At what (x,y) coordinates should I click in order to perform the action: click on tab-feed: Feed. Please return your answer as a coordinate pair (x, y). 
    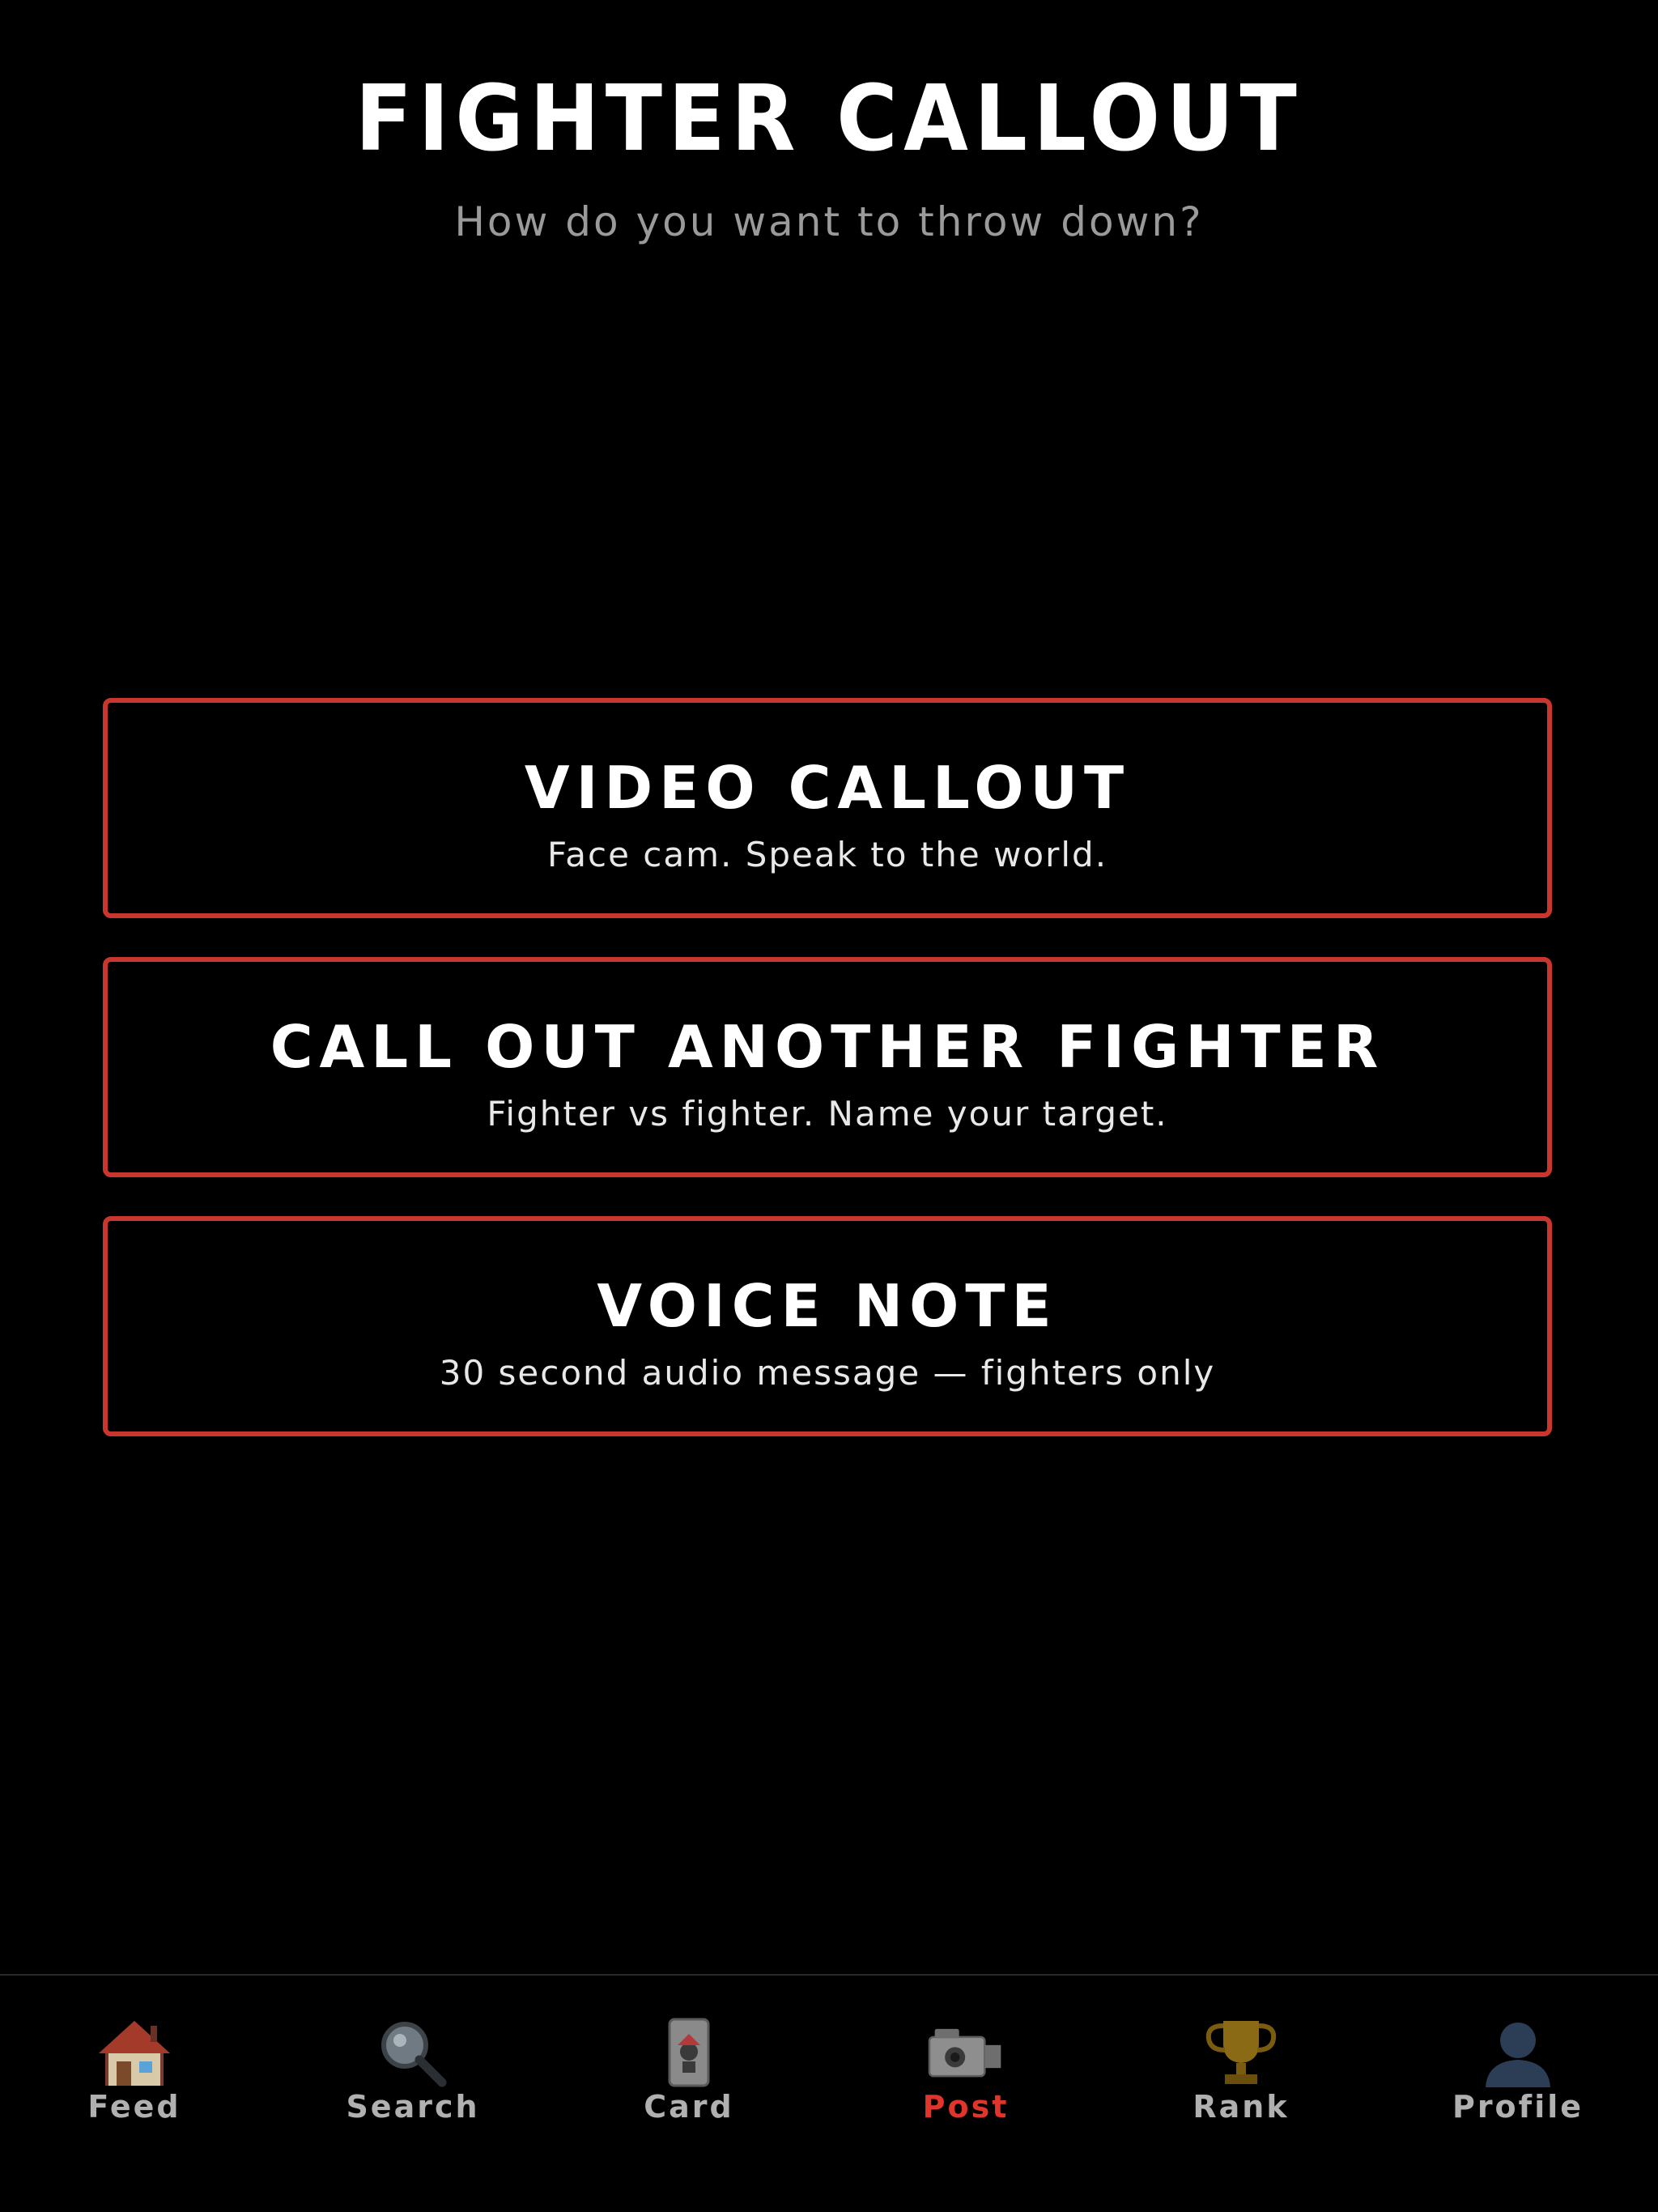
    Looking at the image, I should click on (136, 2057).